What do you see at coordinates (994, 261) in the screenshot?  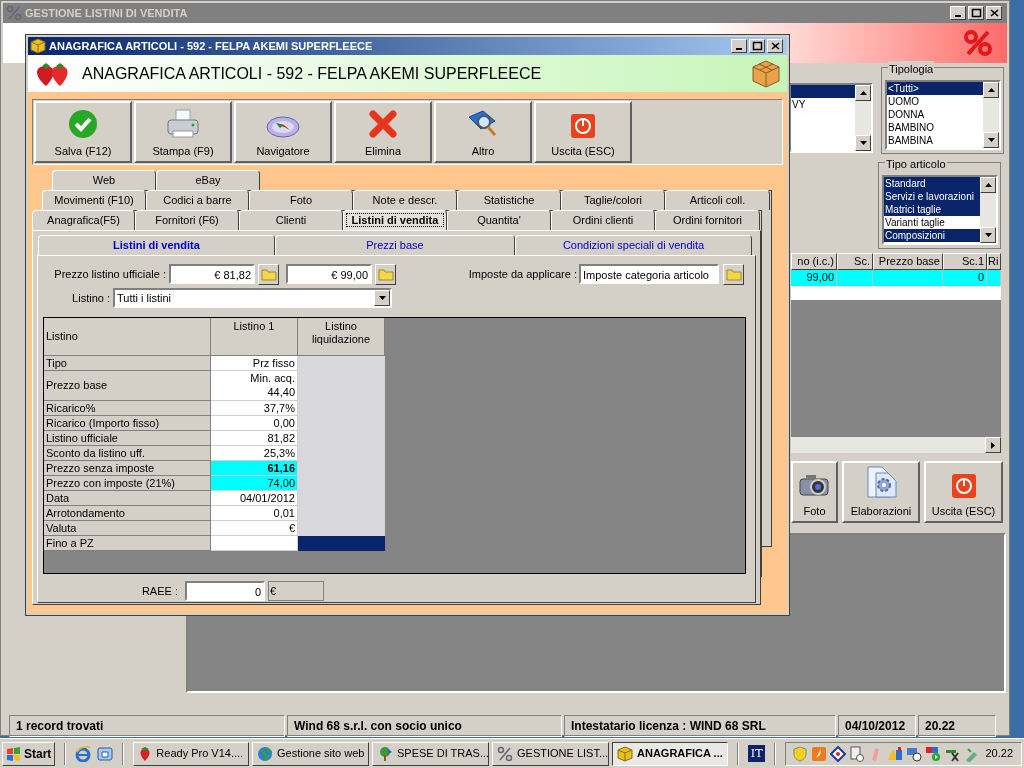 I see `column-header: Ri` at bounding box center [994, 261].